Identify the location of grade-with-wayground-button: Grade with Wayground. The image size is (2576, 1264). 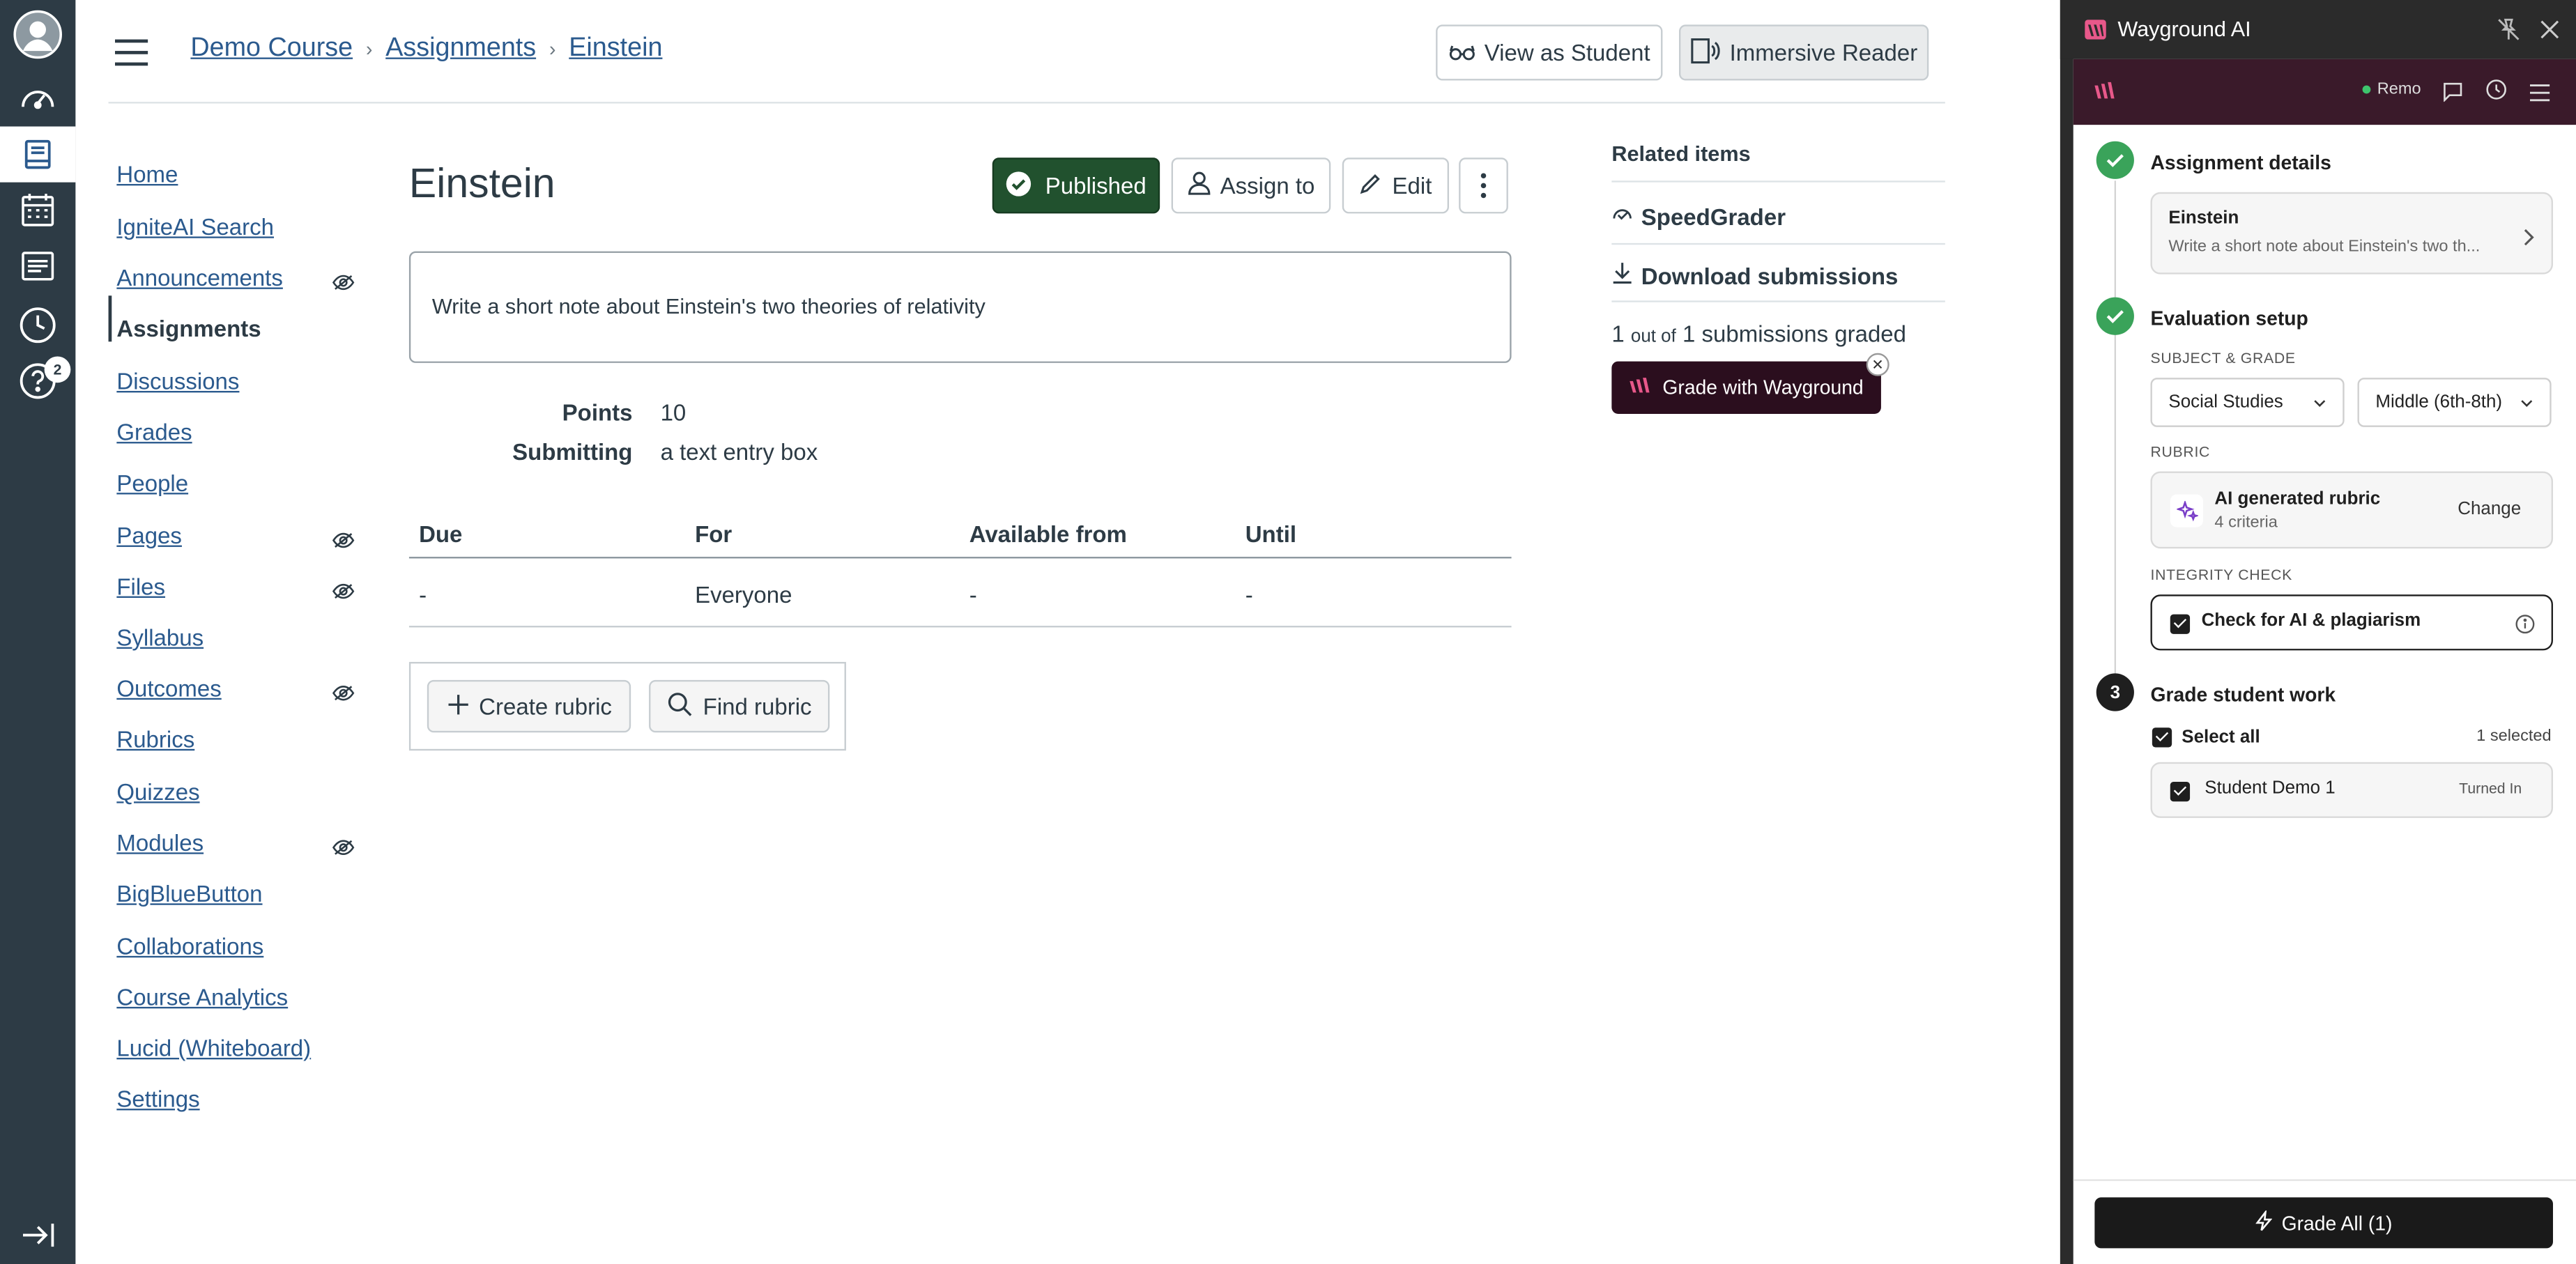
(1746, 388).